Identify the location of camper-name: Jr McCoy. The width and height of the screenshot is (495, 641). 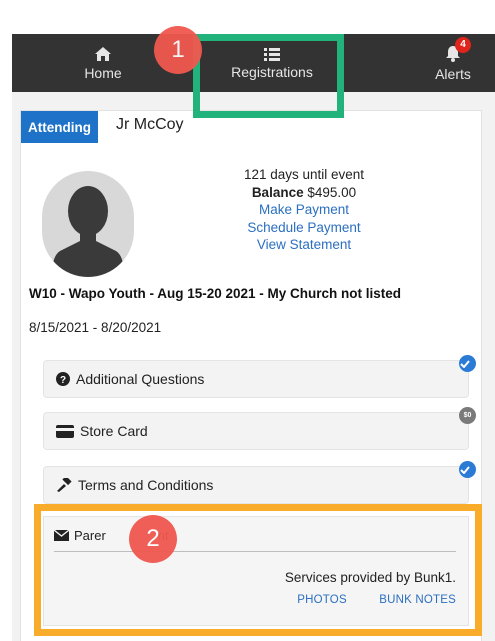
(150, 124).